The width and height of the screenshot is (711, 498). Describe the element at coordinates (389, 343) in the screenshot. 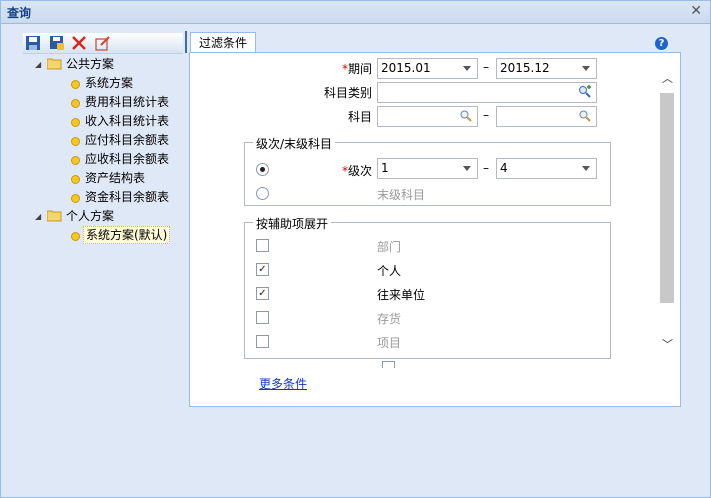

I see `aux-label: 项目` at that location.